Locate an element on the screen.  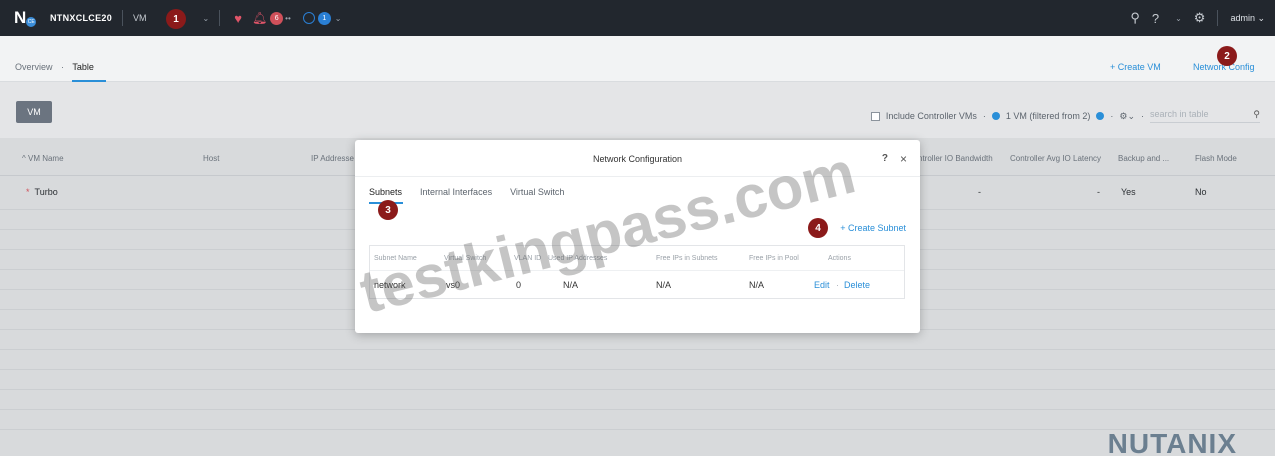
col-actions: Actions is located at coordinates (839, 258).